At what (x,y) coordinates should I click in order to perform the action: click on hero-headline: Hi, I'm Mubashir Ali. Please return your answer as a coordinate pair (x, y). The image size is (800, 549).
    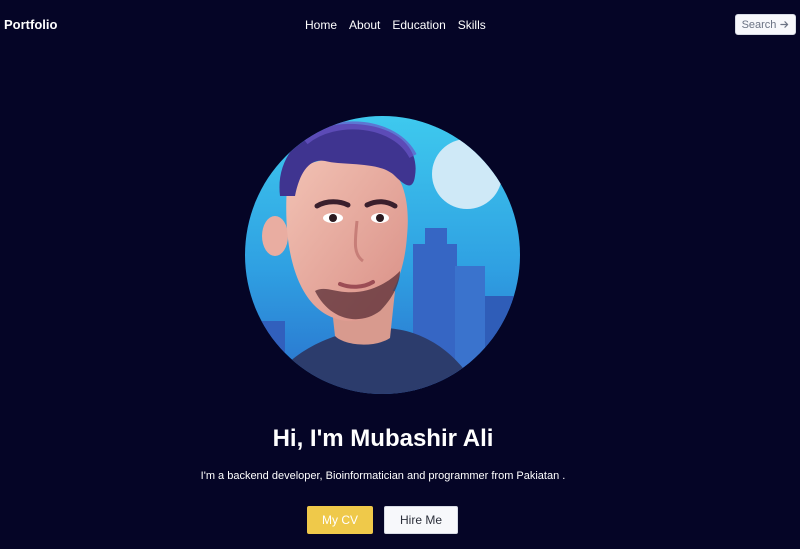
    Looking at the image, I should click on (383, 438).